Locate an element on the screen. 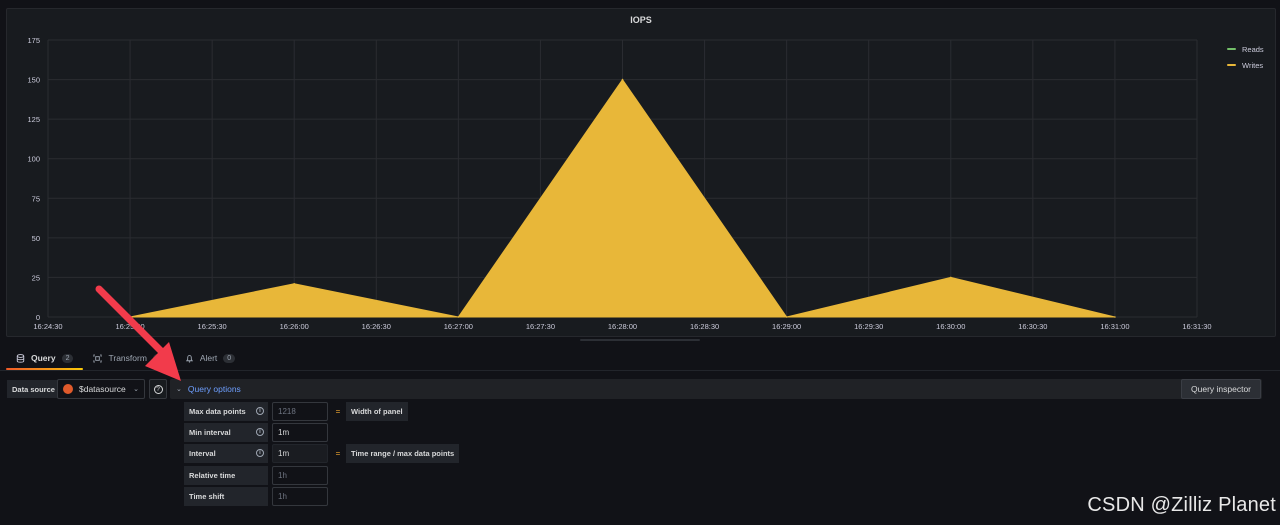 This screenshot has height=525, width=1280. option-label: Max data points i is located at coordinates (226, 411).